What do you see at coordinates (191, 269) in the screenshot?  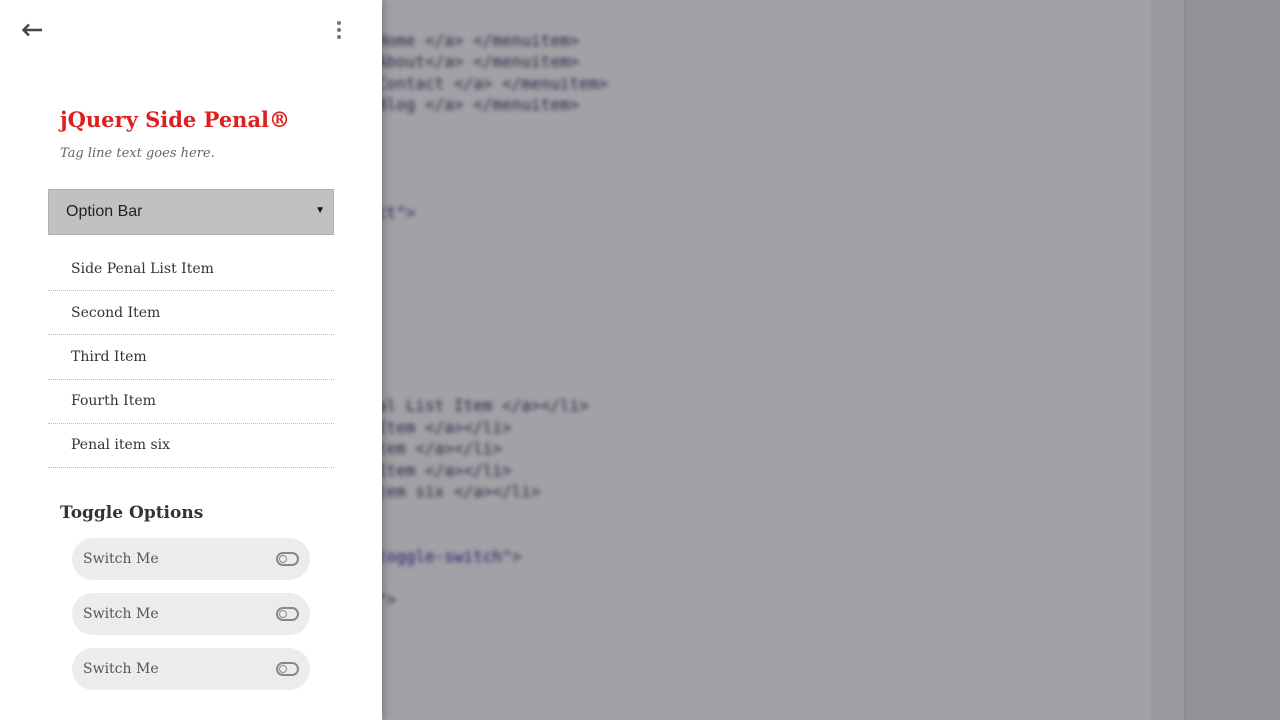 I see `list-item: Side Penal List Item` at bounding box center [191, 269].